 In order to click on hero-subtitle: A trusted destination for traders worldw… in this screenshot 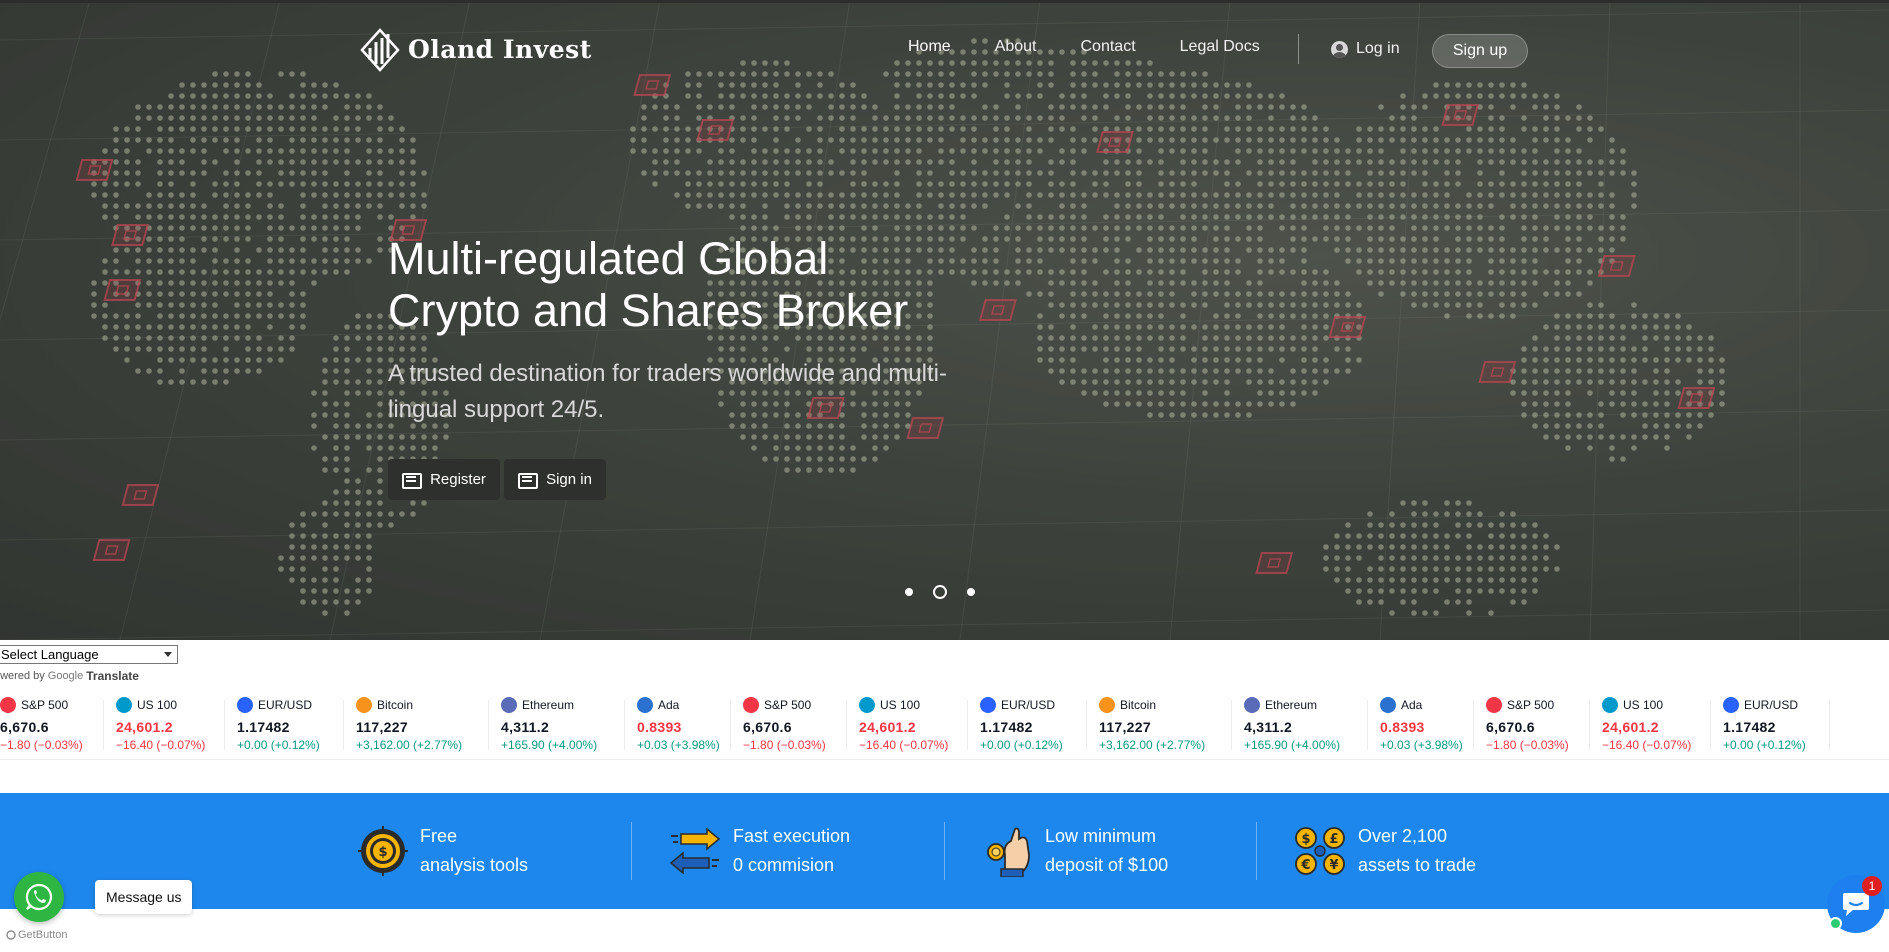, I will do `click(667, 391)`.